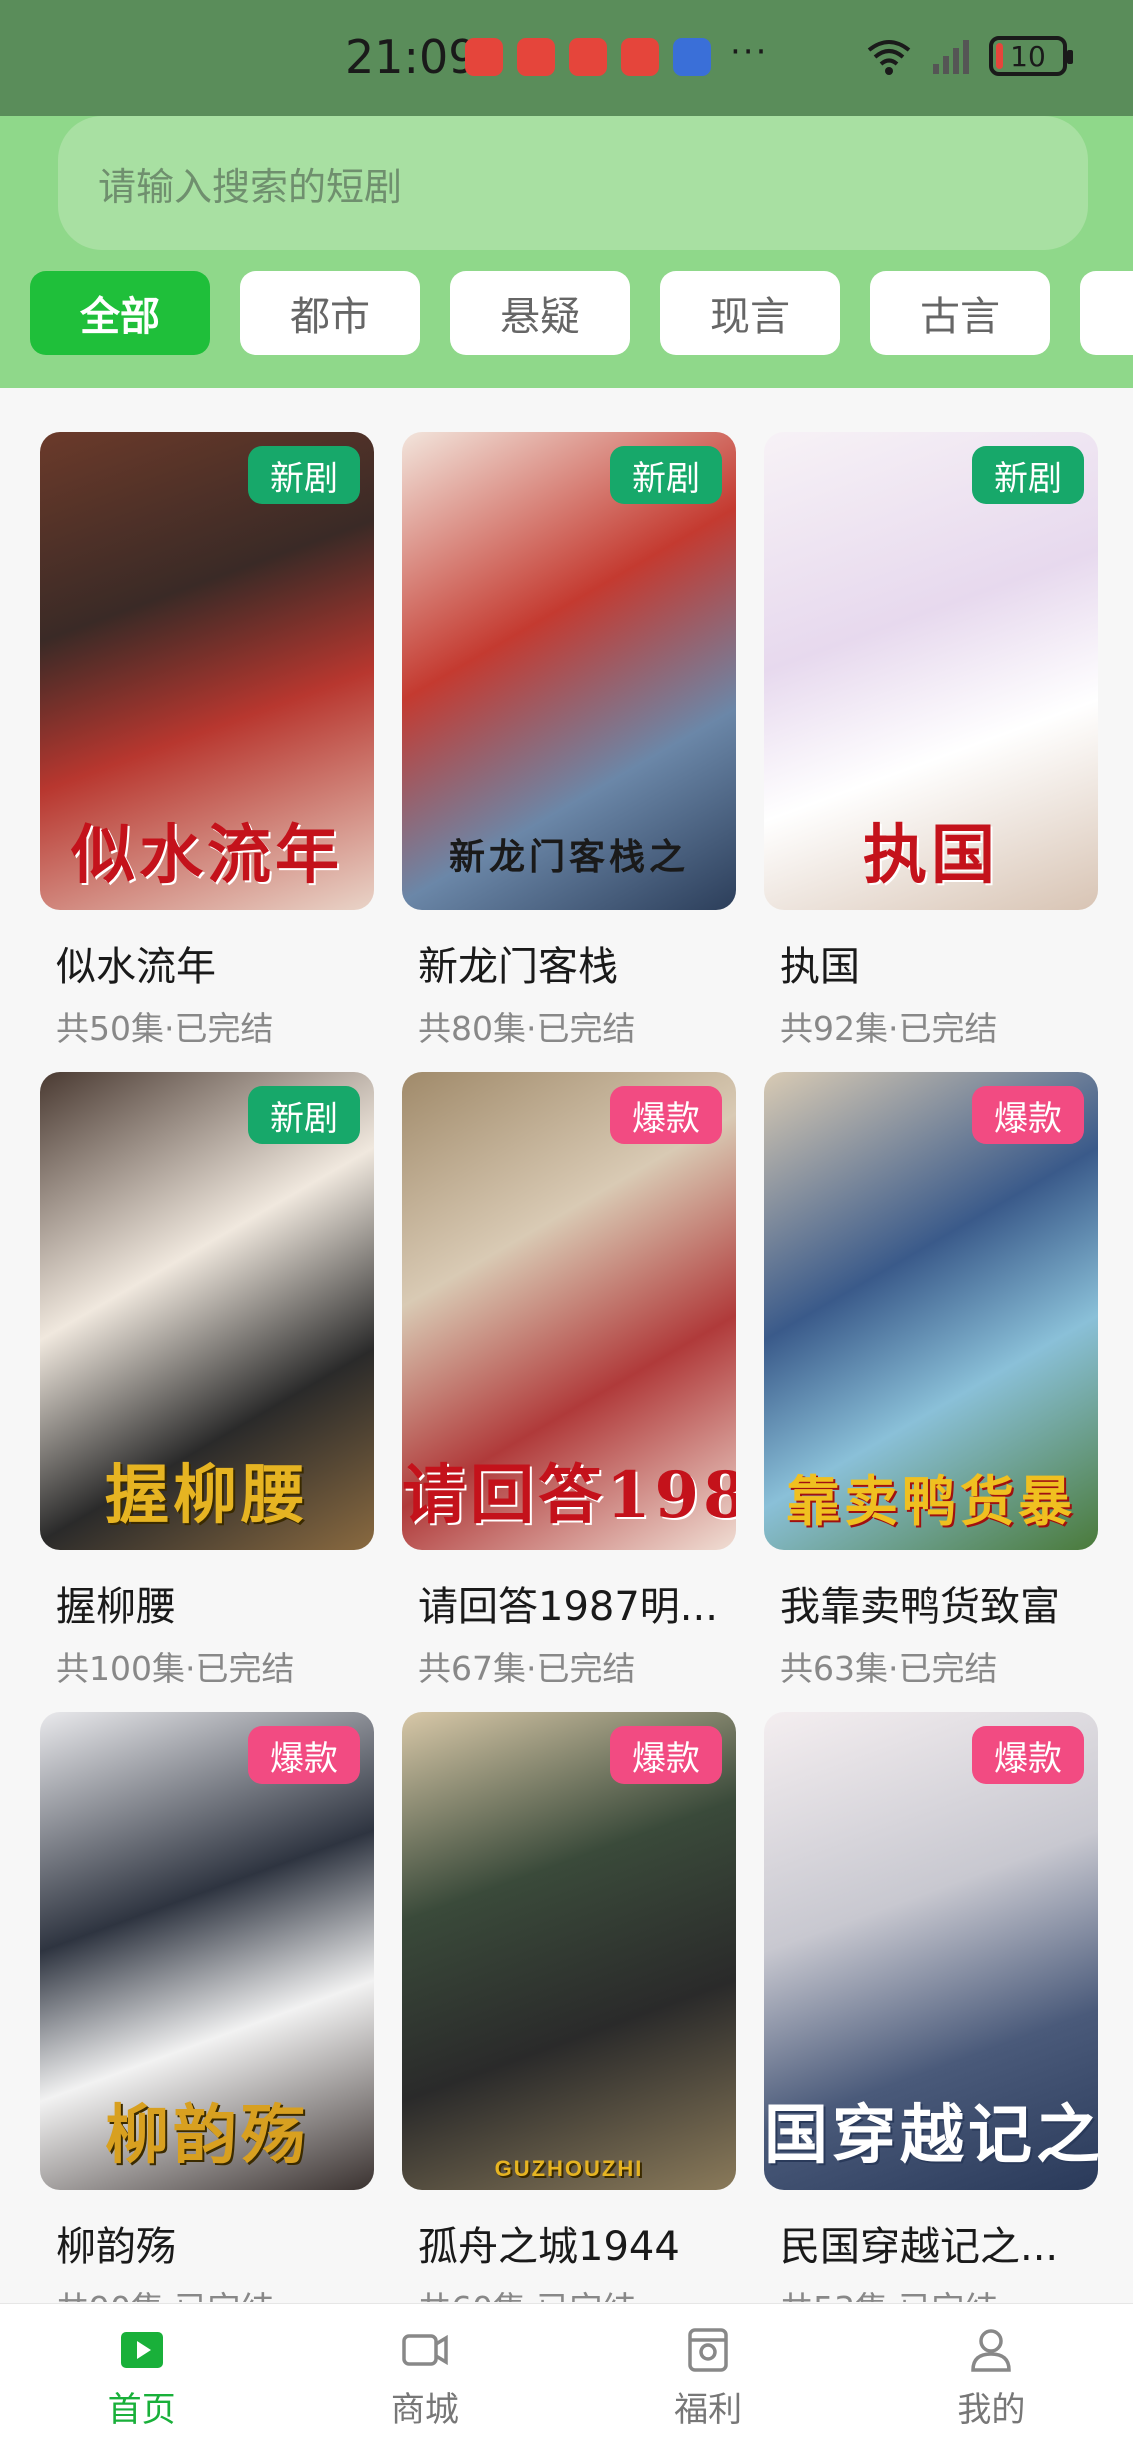 Image resolution: width=1133 pixels, height=2453 pixels. I want to click on drama-card: 国穿越记之 爆款 民国穿越记之... 共53集·已完结, so click(931, 2007).